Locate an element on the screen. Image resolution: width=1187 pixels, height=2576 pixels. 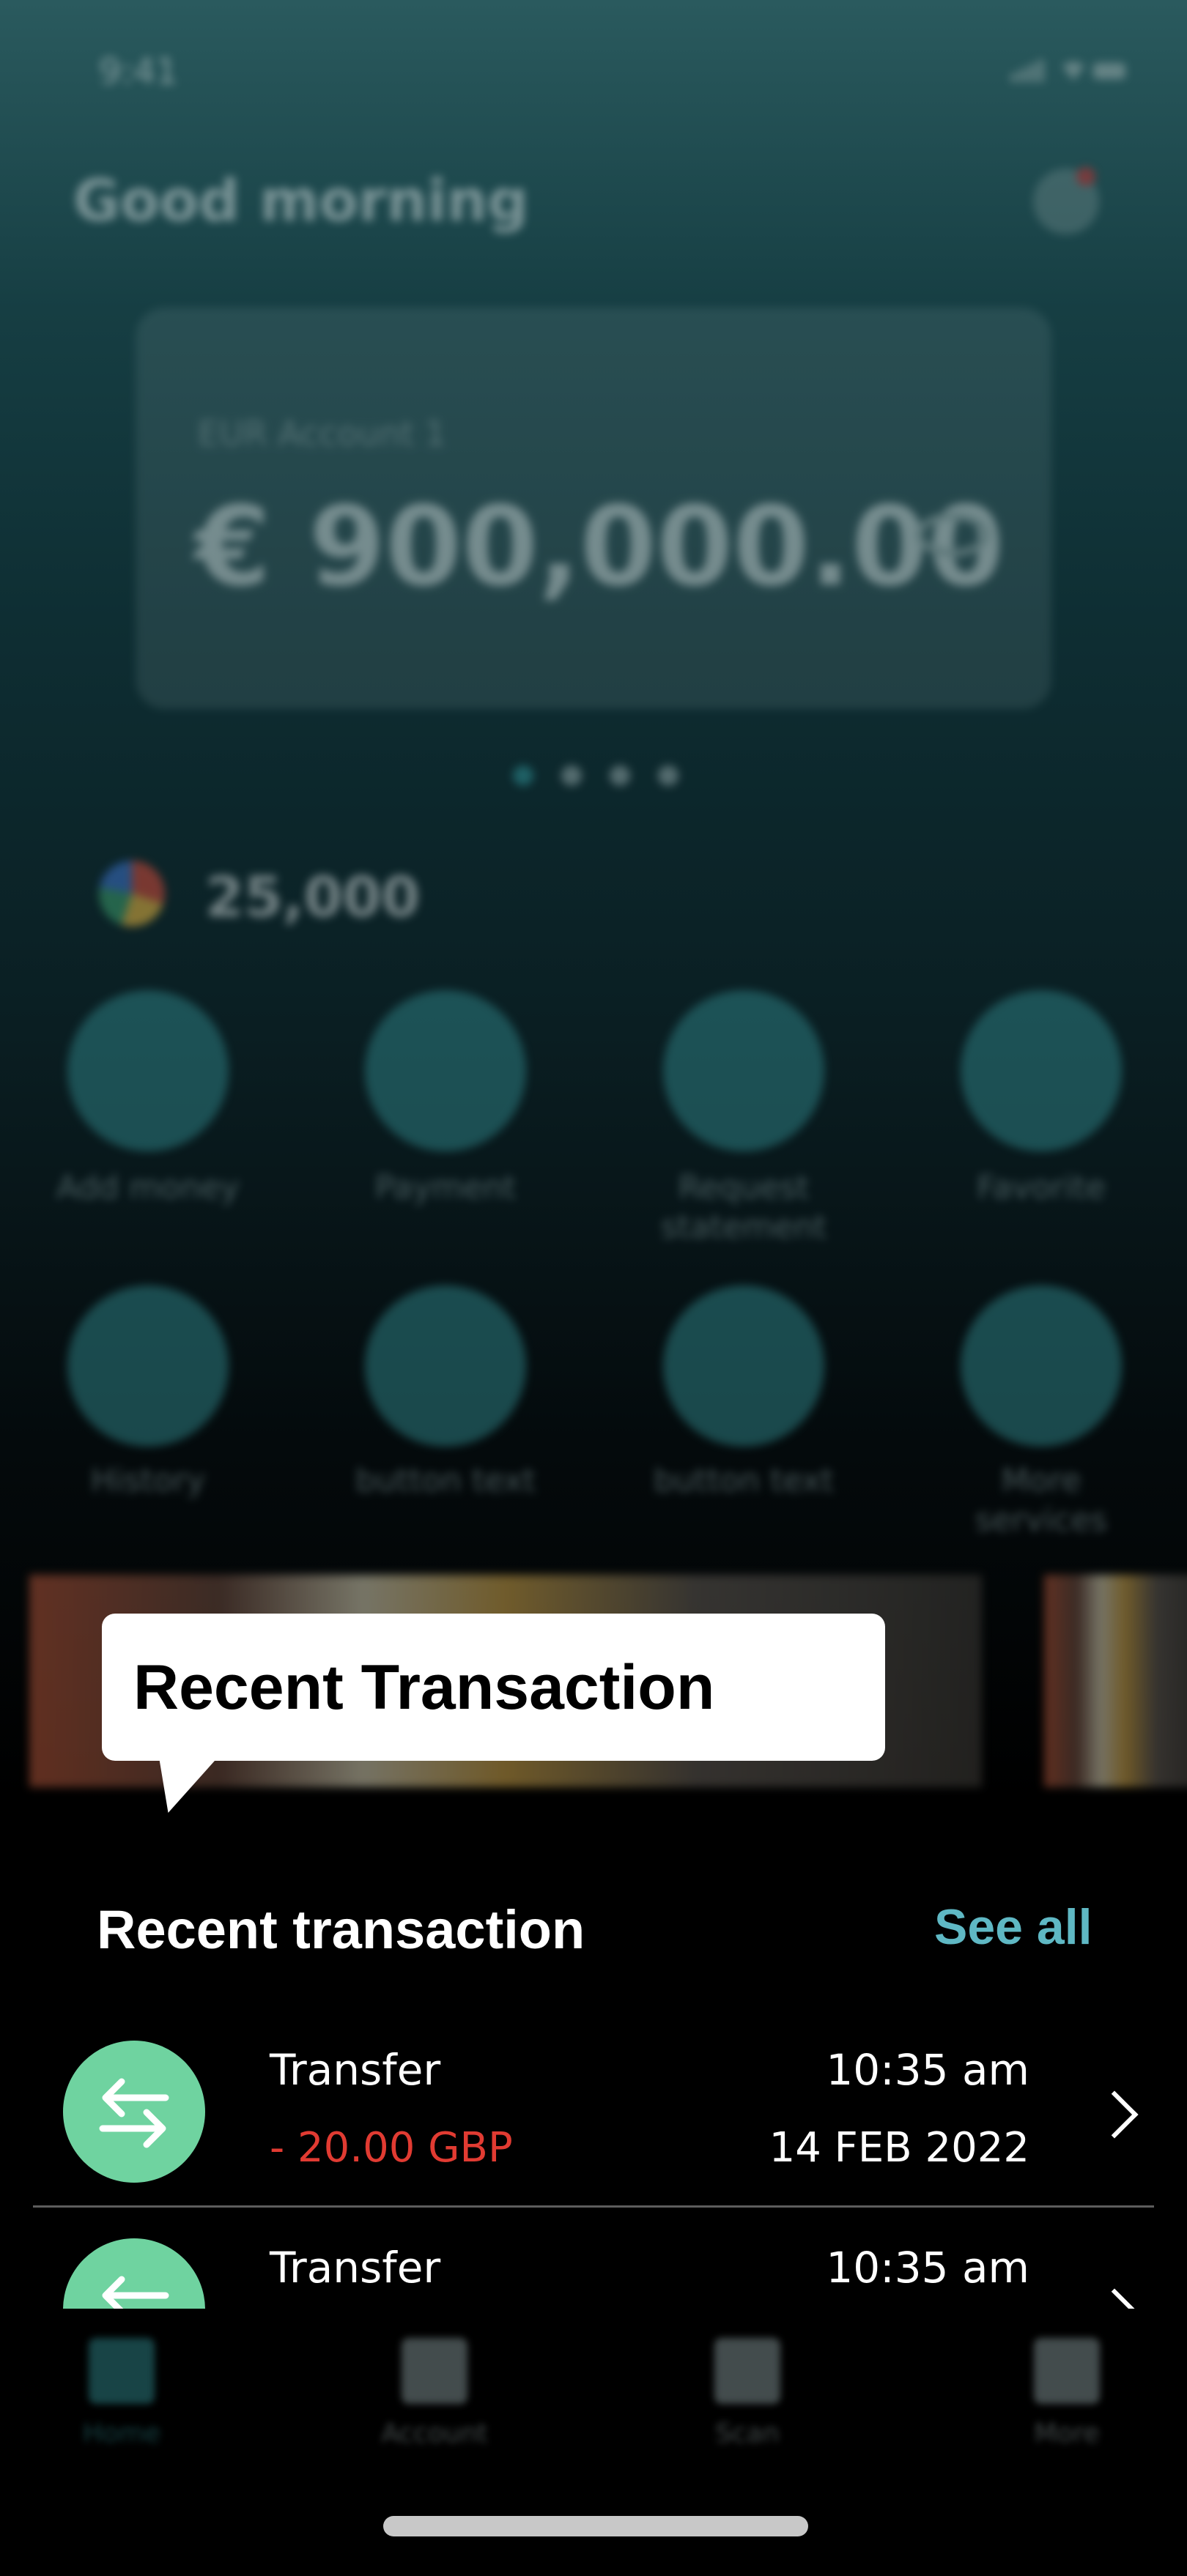
nav-account: Account is located at coordinates (435, 2393).